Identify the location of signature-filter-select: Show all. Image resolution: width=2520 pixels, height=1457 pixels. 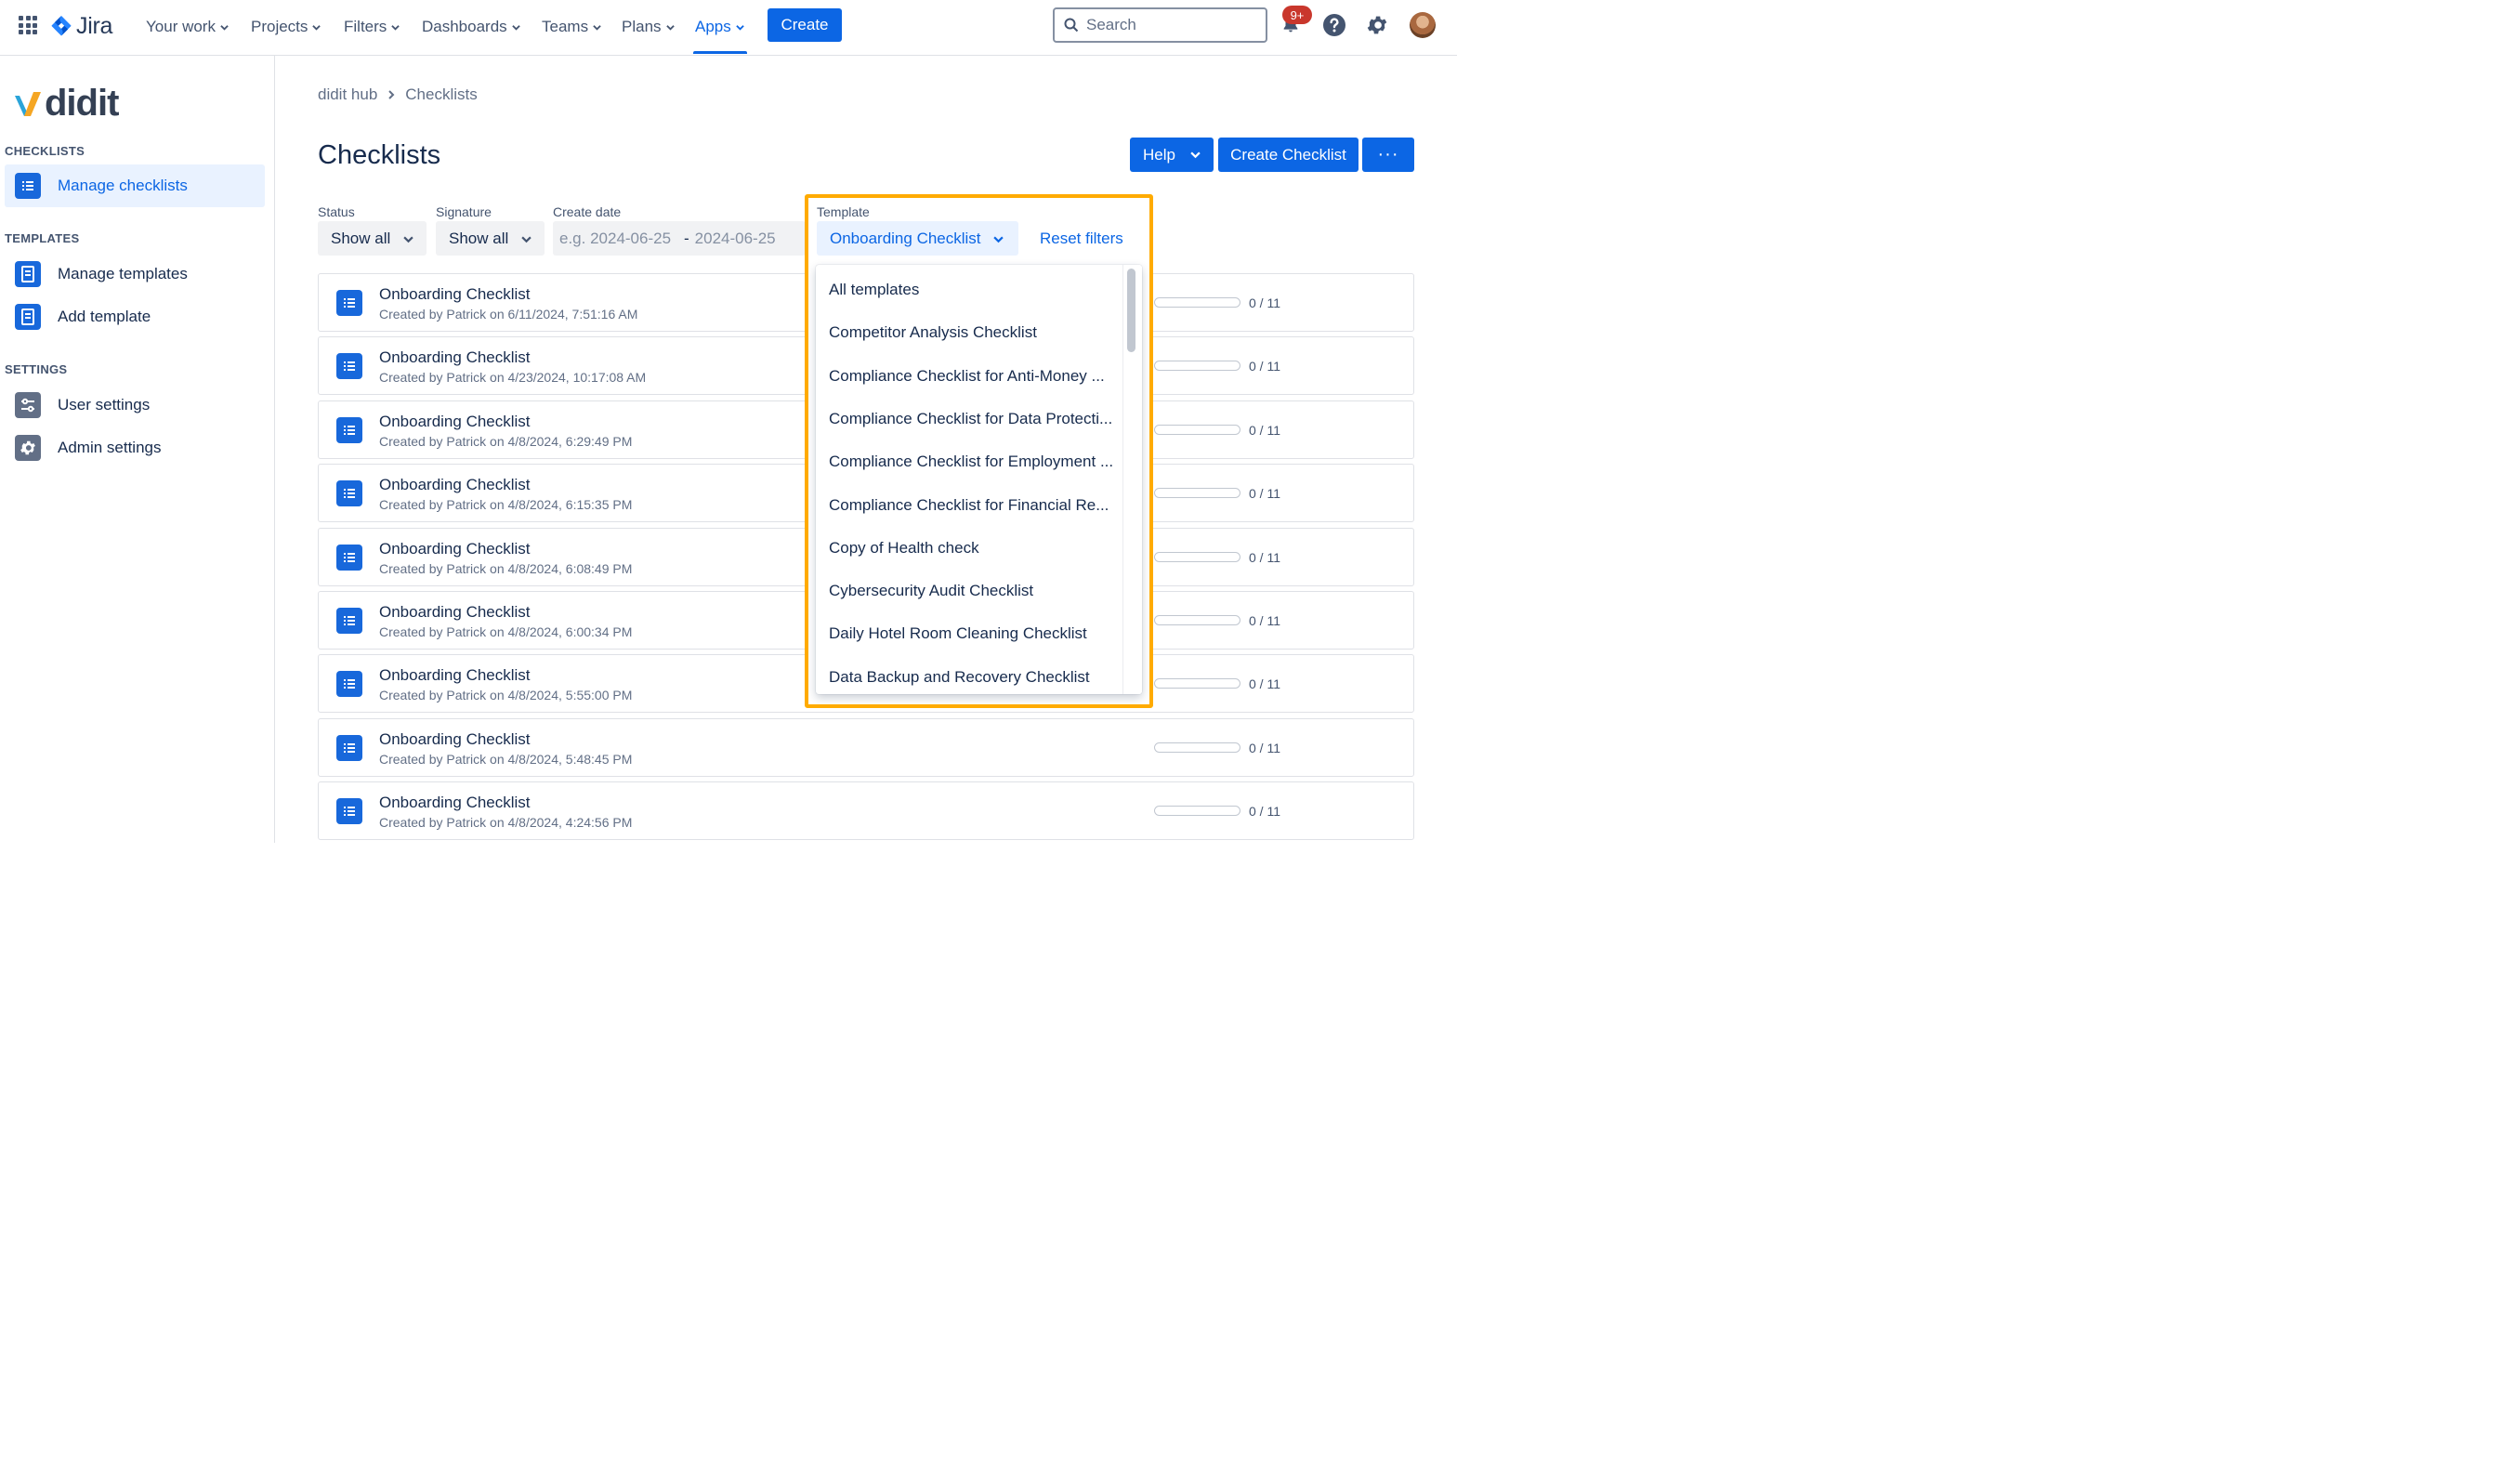
(490, 238).